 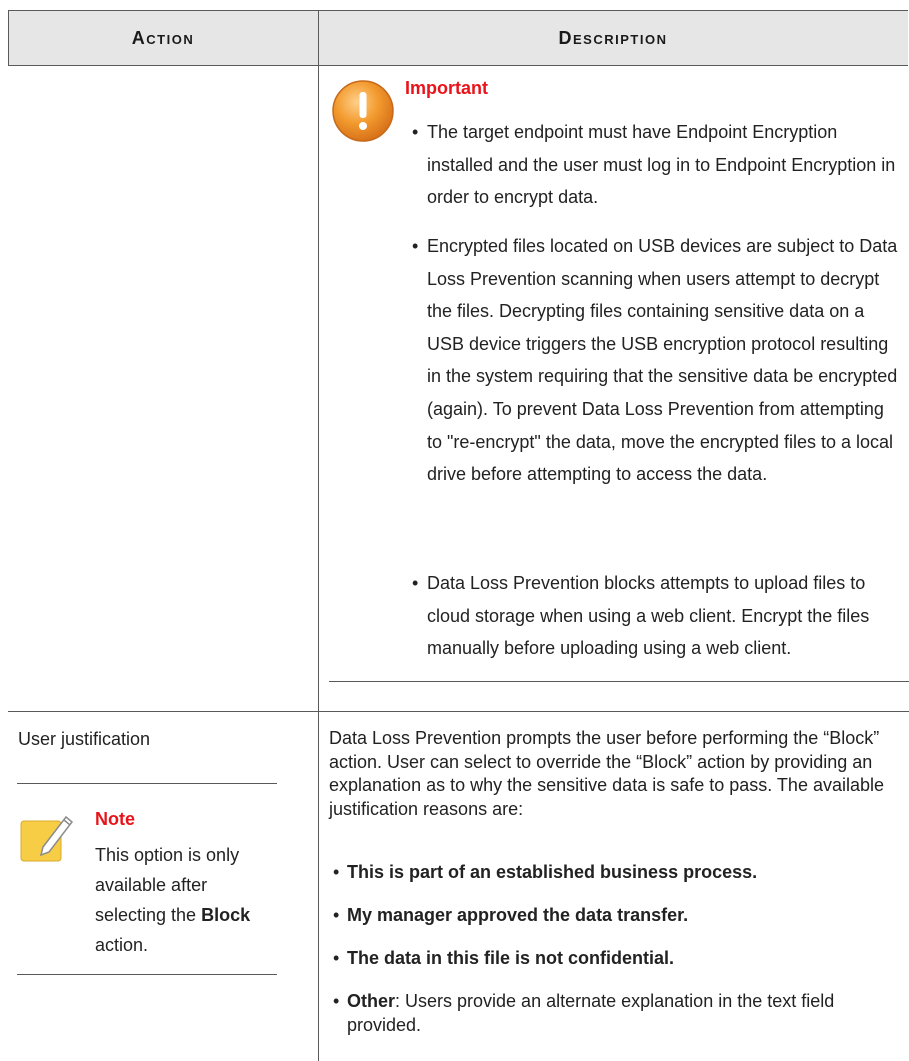 I want to click on important-end-rule, so click(x=619, y=681).